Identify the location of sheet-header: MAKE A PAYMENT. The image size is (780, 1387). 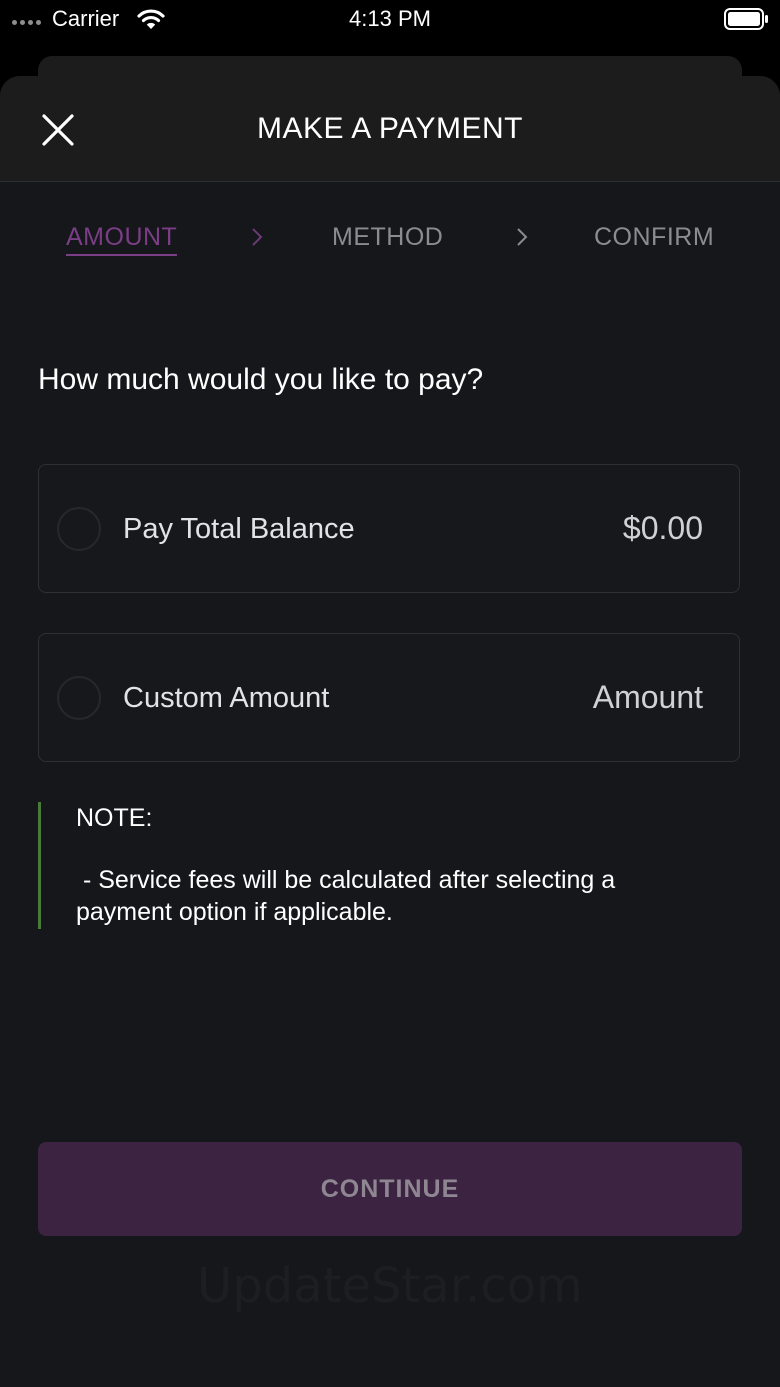
(390, 129).